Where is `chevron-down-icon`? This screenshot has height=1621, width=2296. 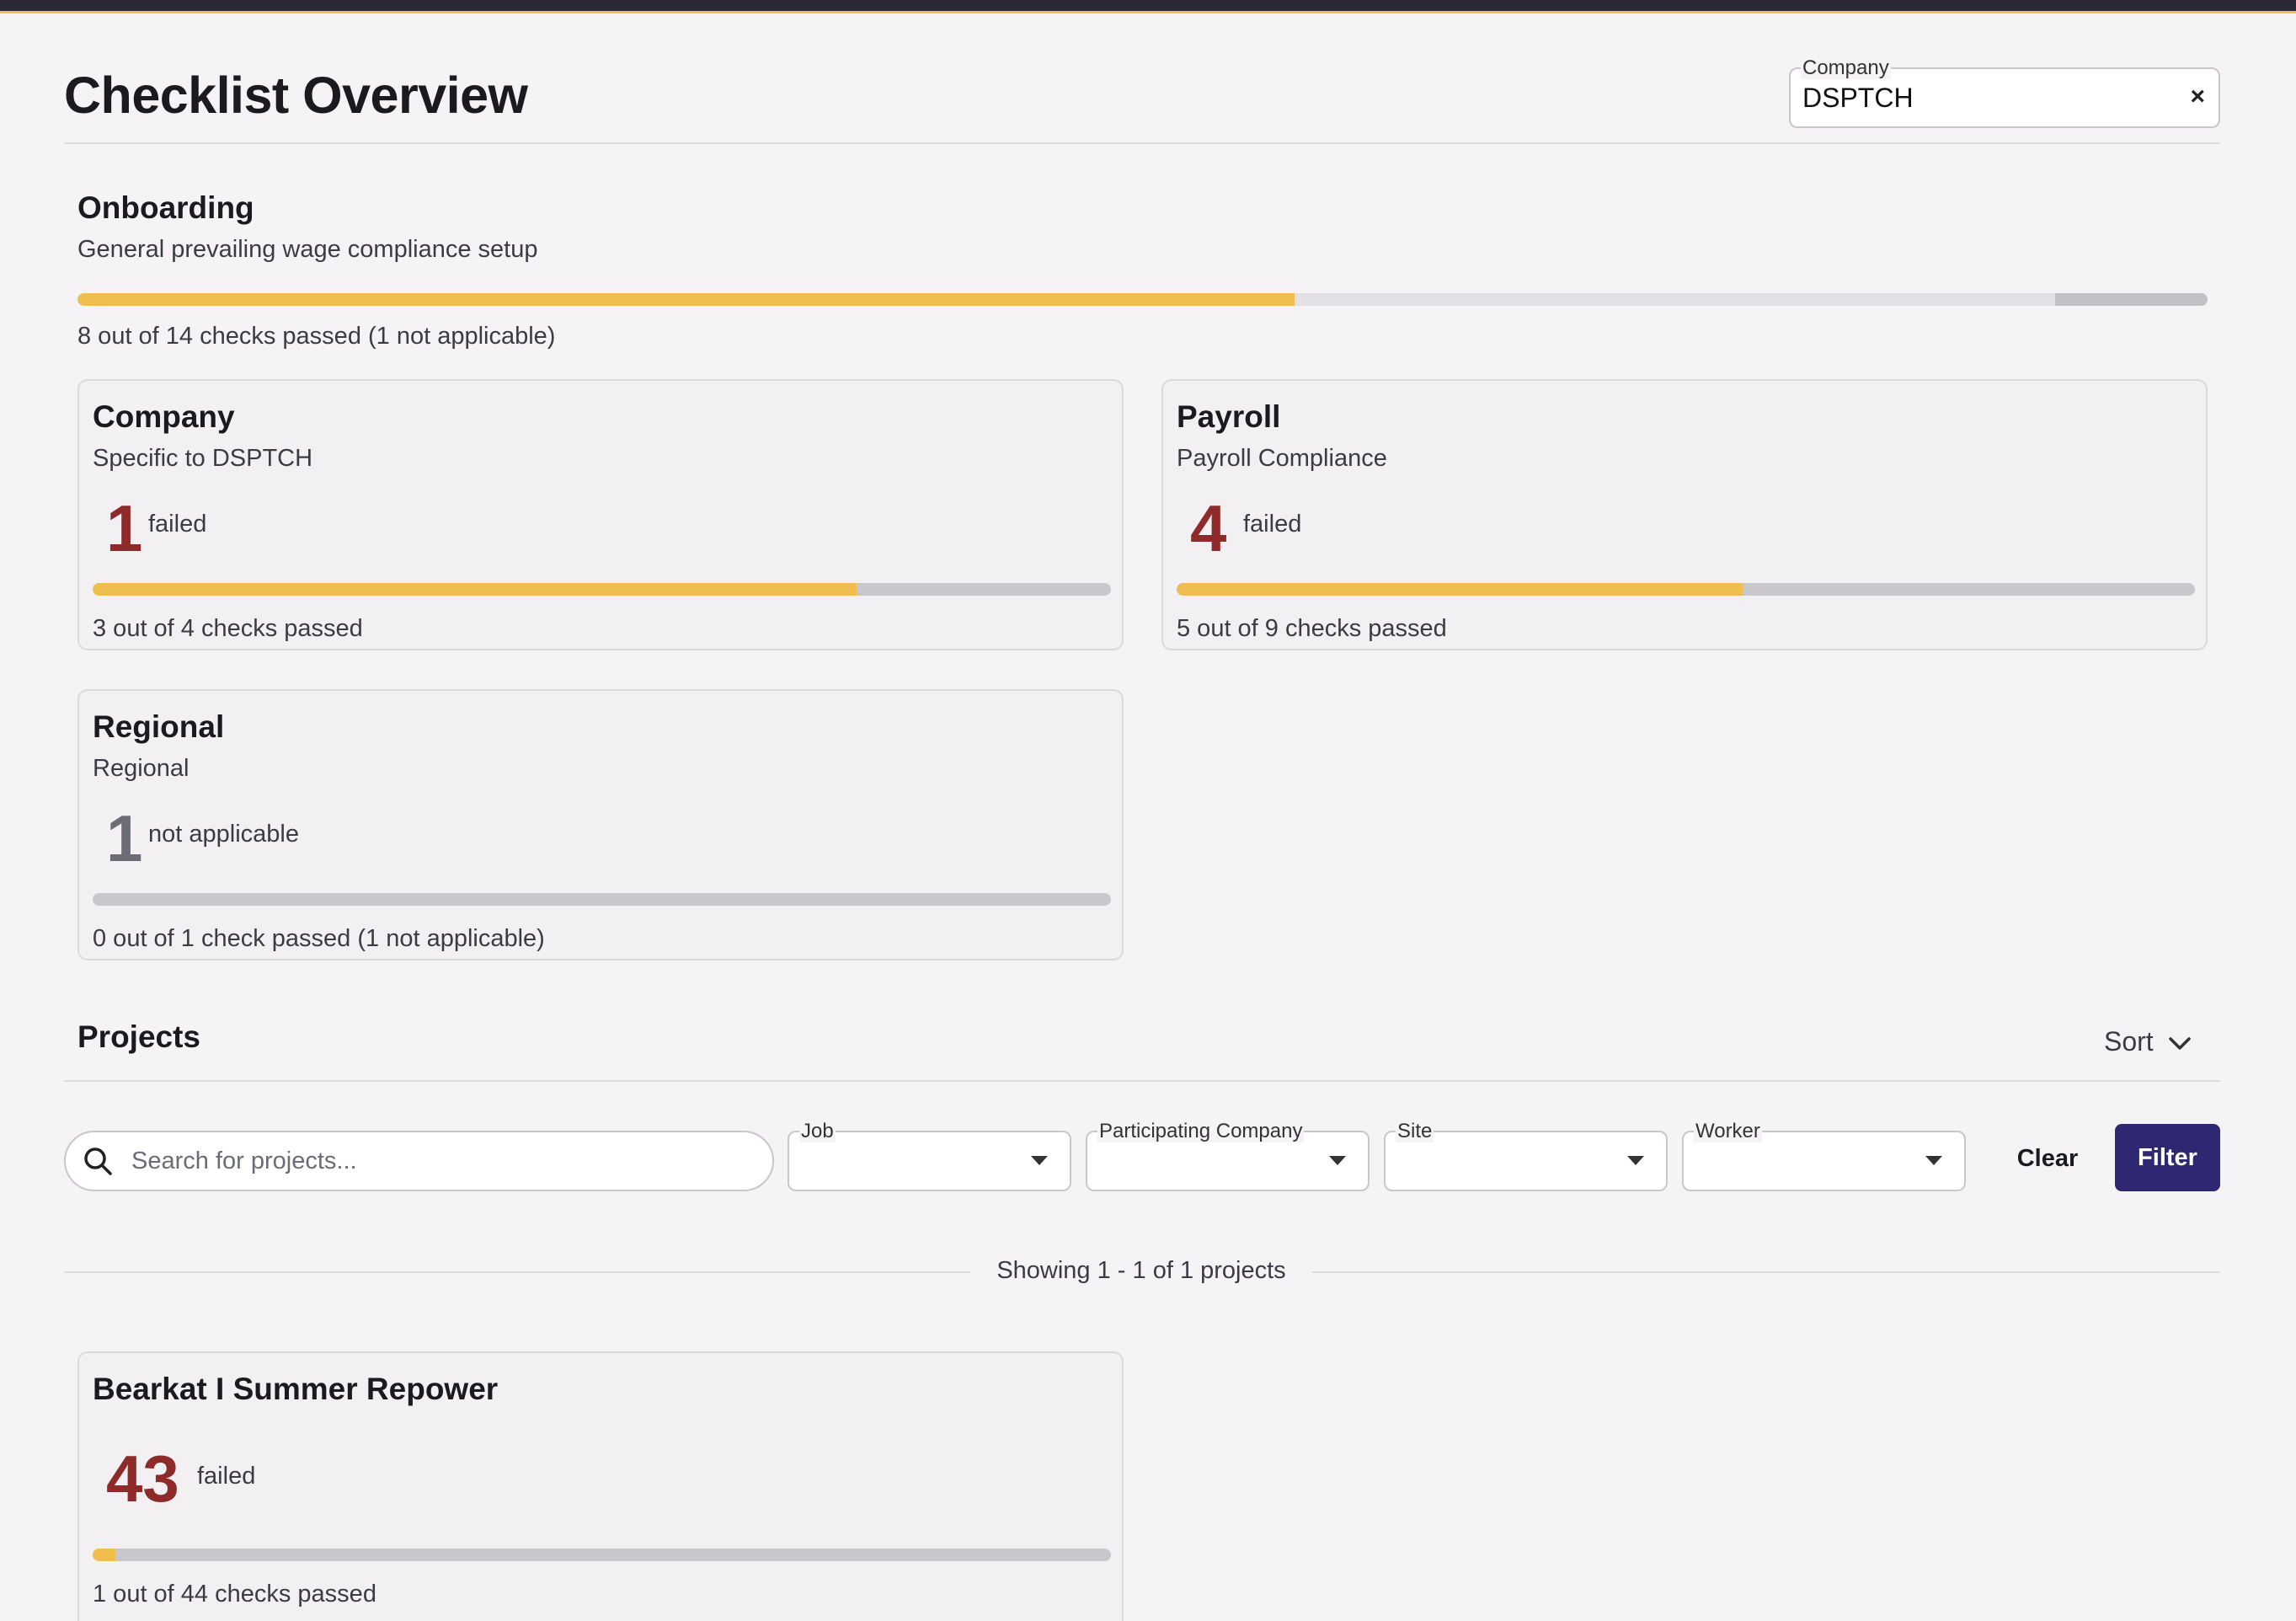 chevron-down-icon is located at coordinates (2179, 1043).